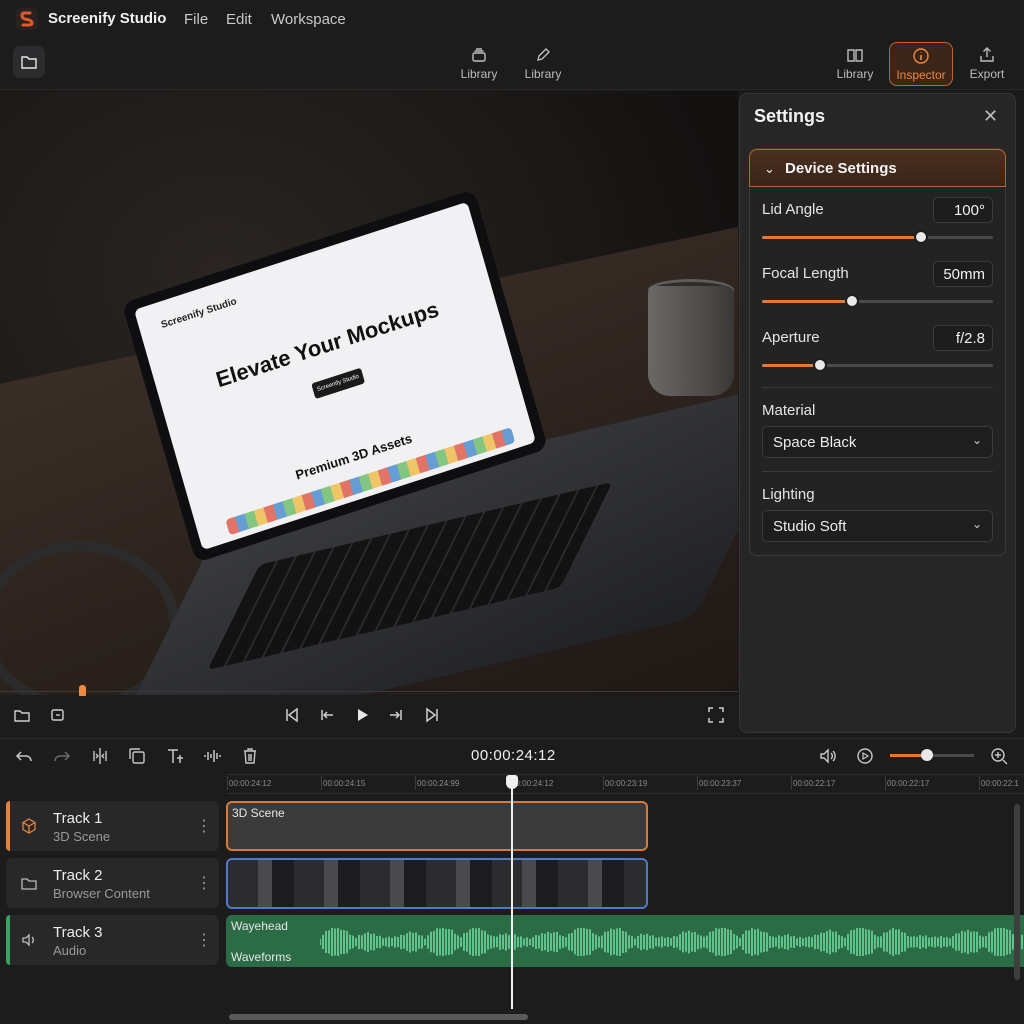  I want to click on text-icon, so click(175, 756).